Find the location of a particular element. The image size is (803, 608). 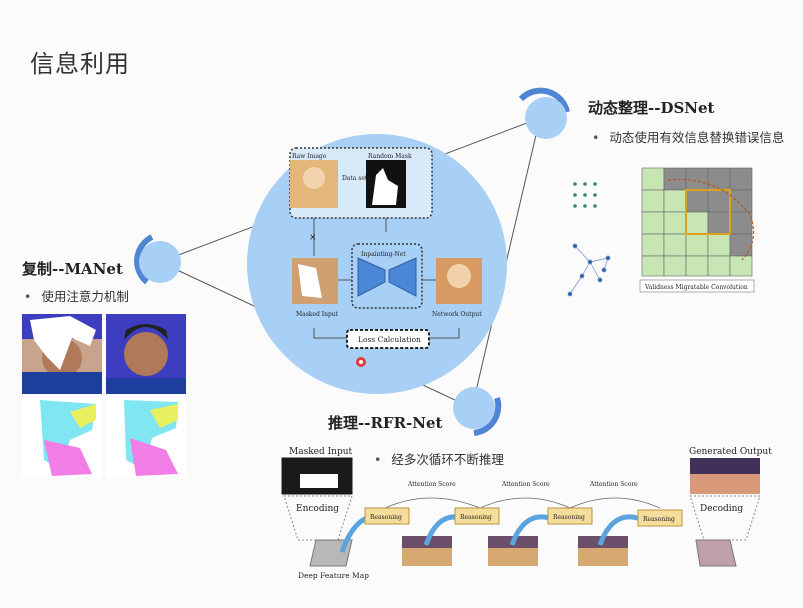

attention-score-label-1: Attention Score is located at coordinates (431, 484).